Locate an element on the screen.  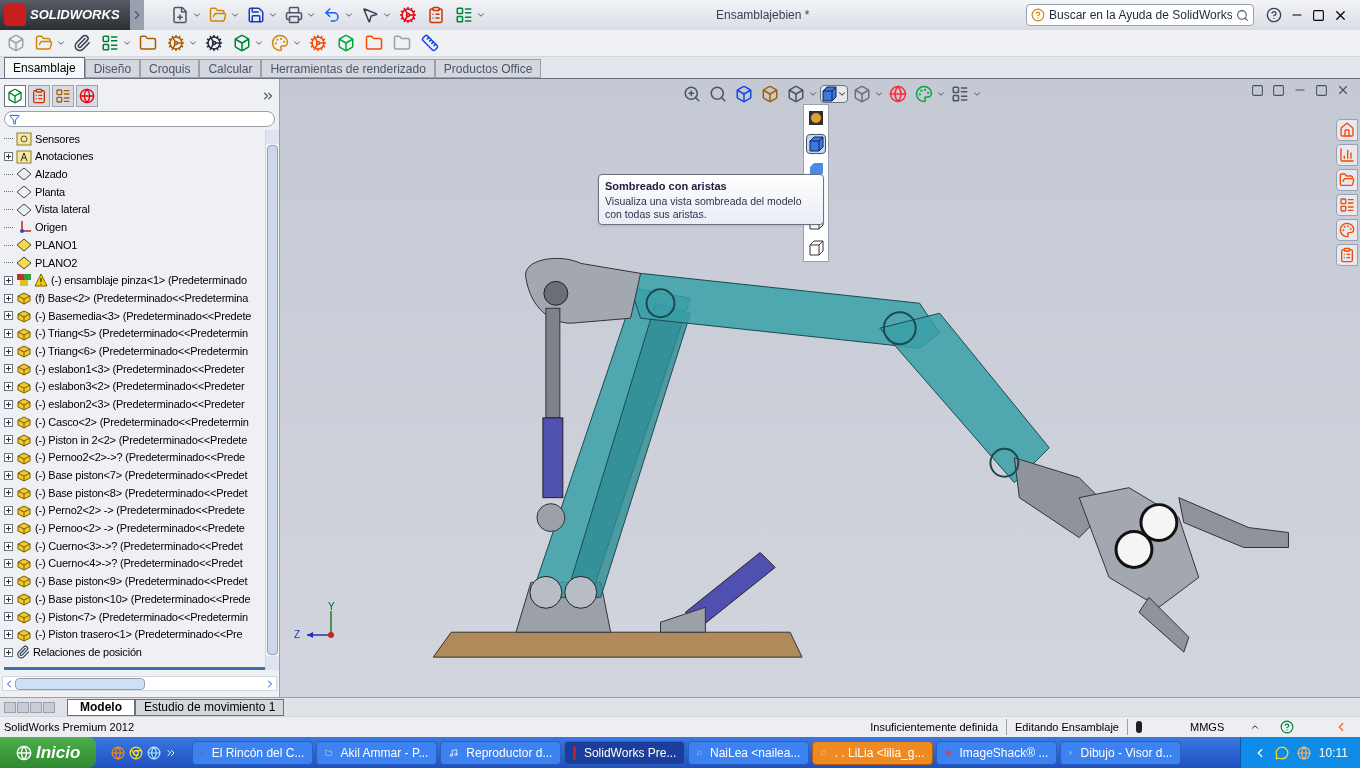
tree-item: (-) Basemedia<3> (Predeterminado<<Predete is located at coordinates (143, 316).